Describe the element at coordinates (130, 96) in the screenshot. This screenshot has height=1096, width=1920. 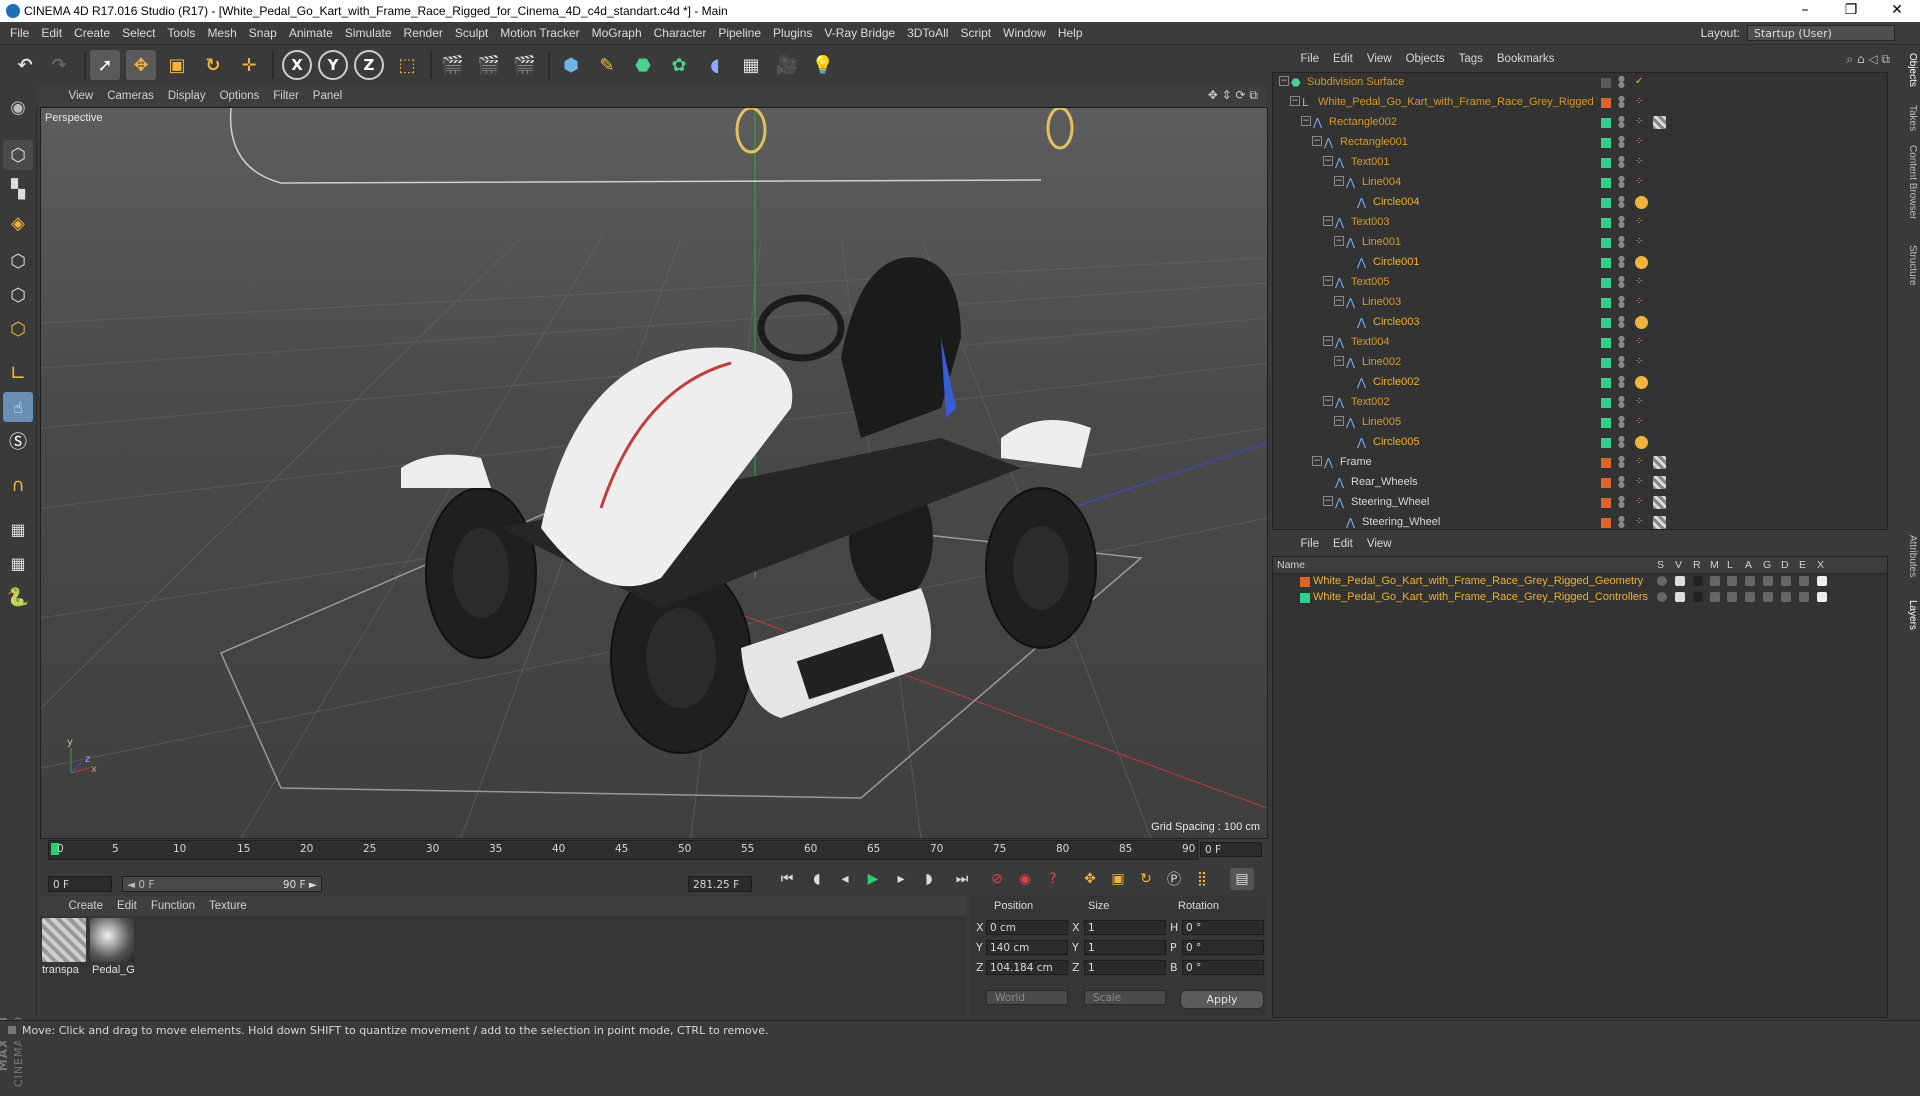
I see `viewport-menu-cameras: Cameras` at that location.